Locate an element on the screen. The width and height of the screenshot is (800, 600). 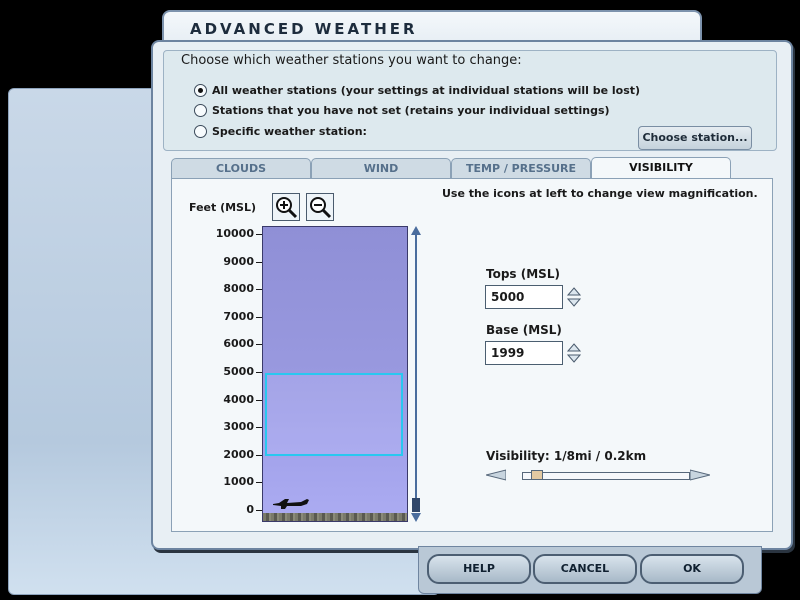
zoom-in-icon is located at coordinates (286, 207).